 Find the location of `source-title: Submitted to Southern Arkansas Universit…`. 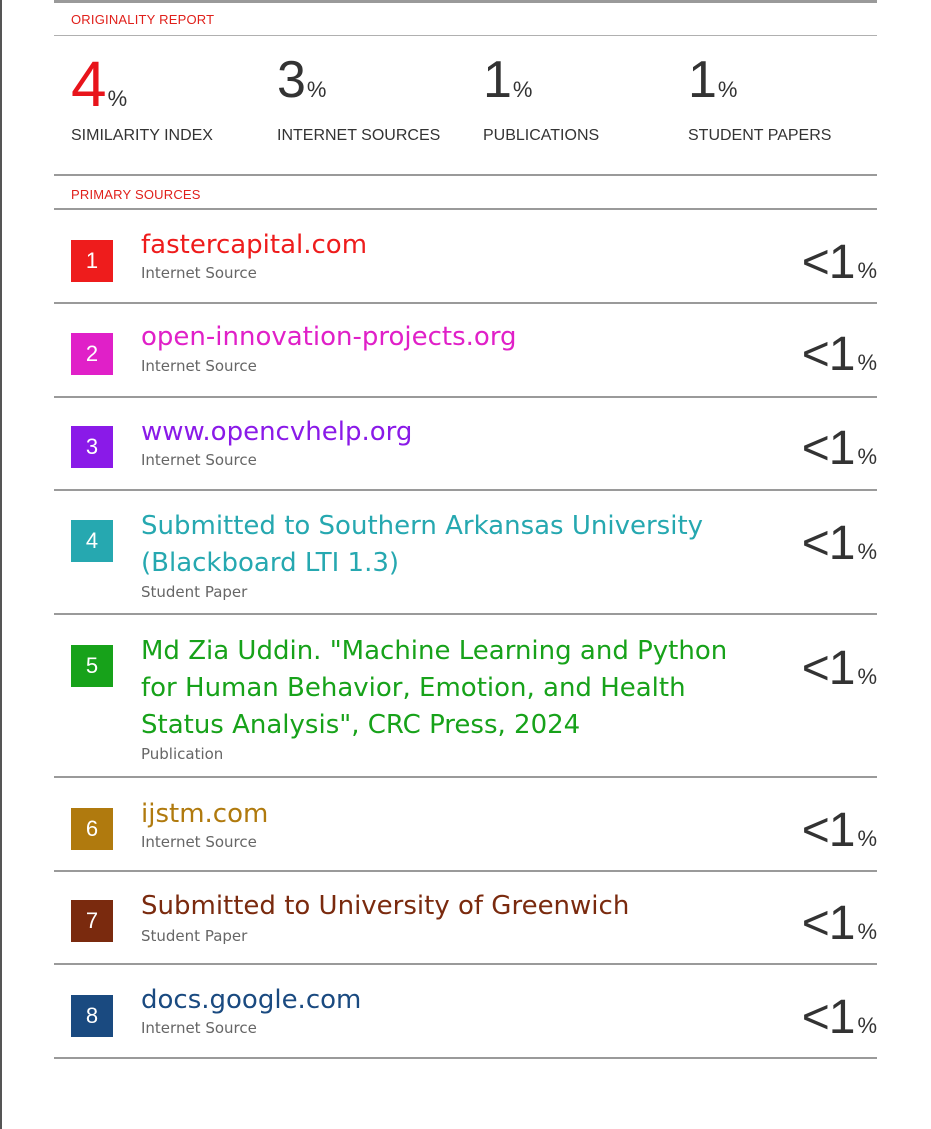

source-title: Submitted to Southern Arkansas Universit… is located at coordinates (448, 545).